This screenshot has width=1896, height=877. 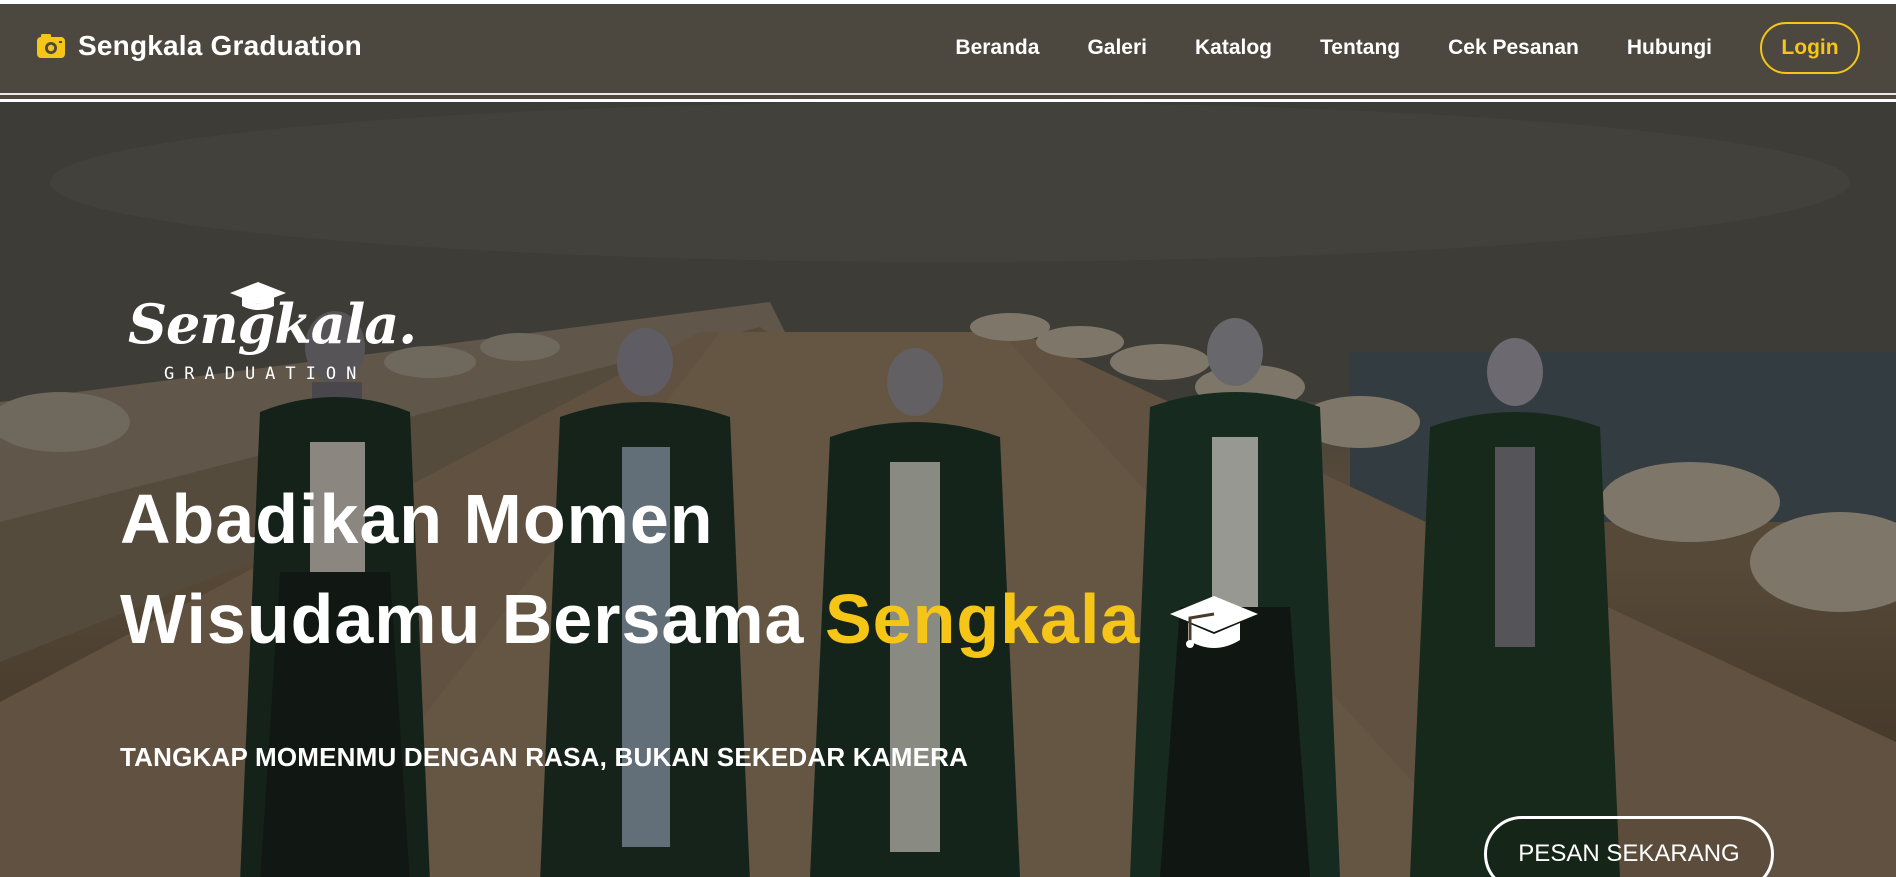 I want to click on nav-link-beranda: Beranda, so click(x=997, y=48).